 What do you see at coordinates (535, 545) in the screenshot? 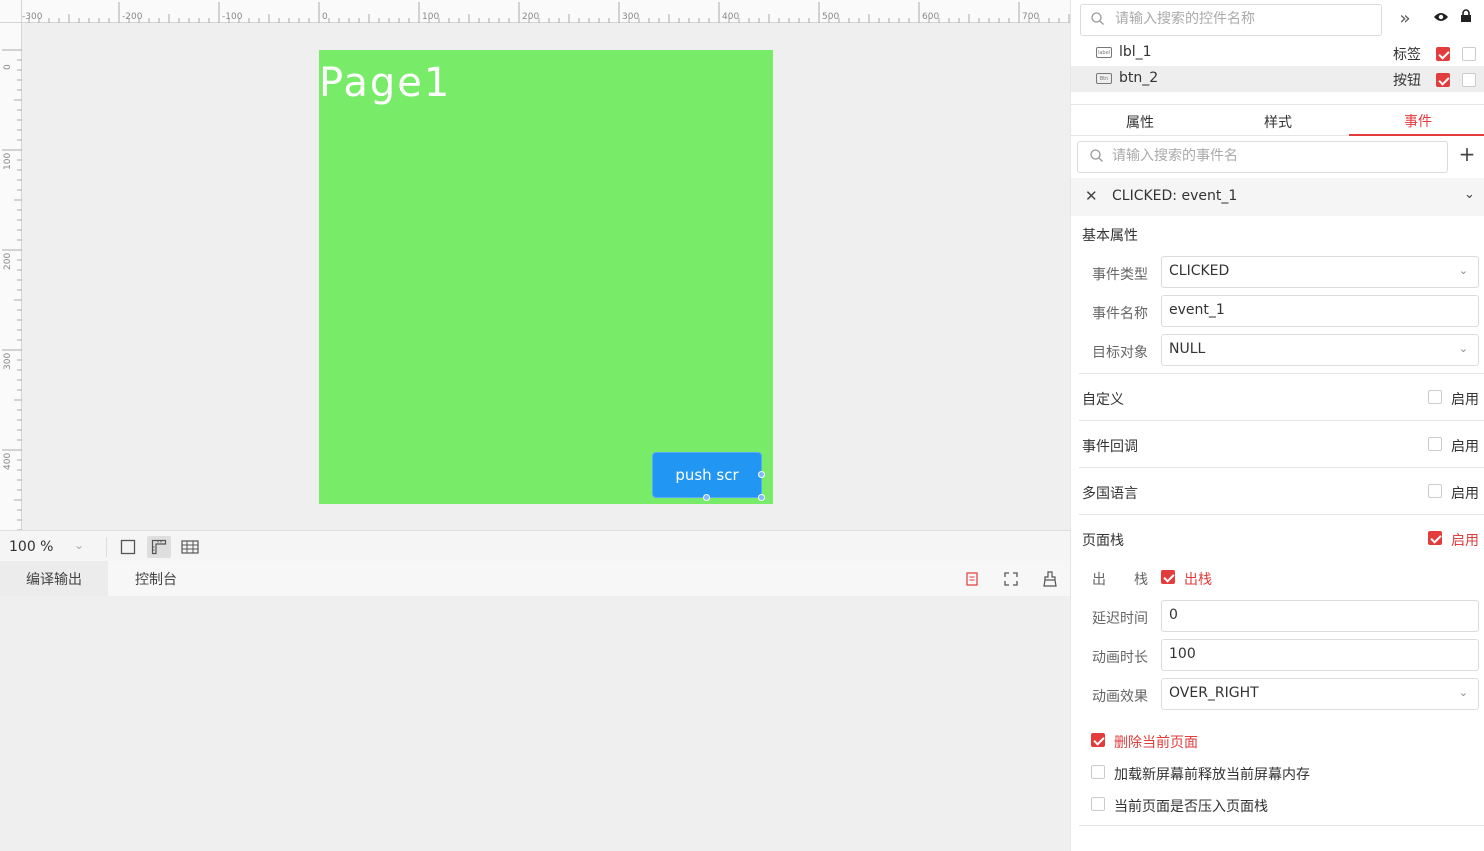
I see `zoom-toolbar: 100 % ⌄` at bounding box center [535, 545].